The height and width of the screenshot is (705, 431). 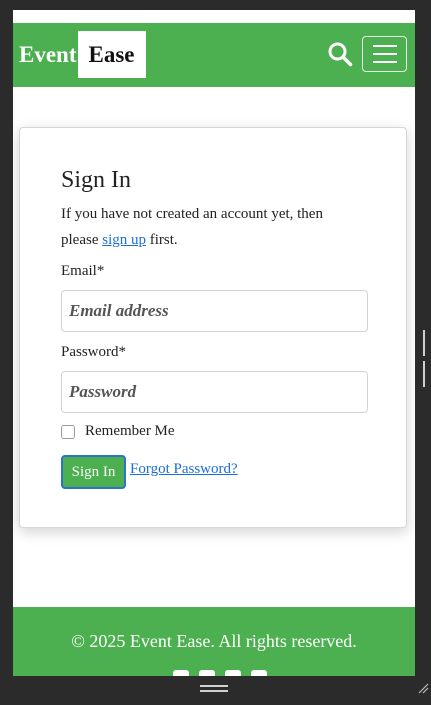 I want to click on drag-grip-icon, so click(x=214, y=690).